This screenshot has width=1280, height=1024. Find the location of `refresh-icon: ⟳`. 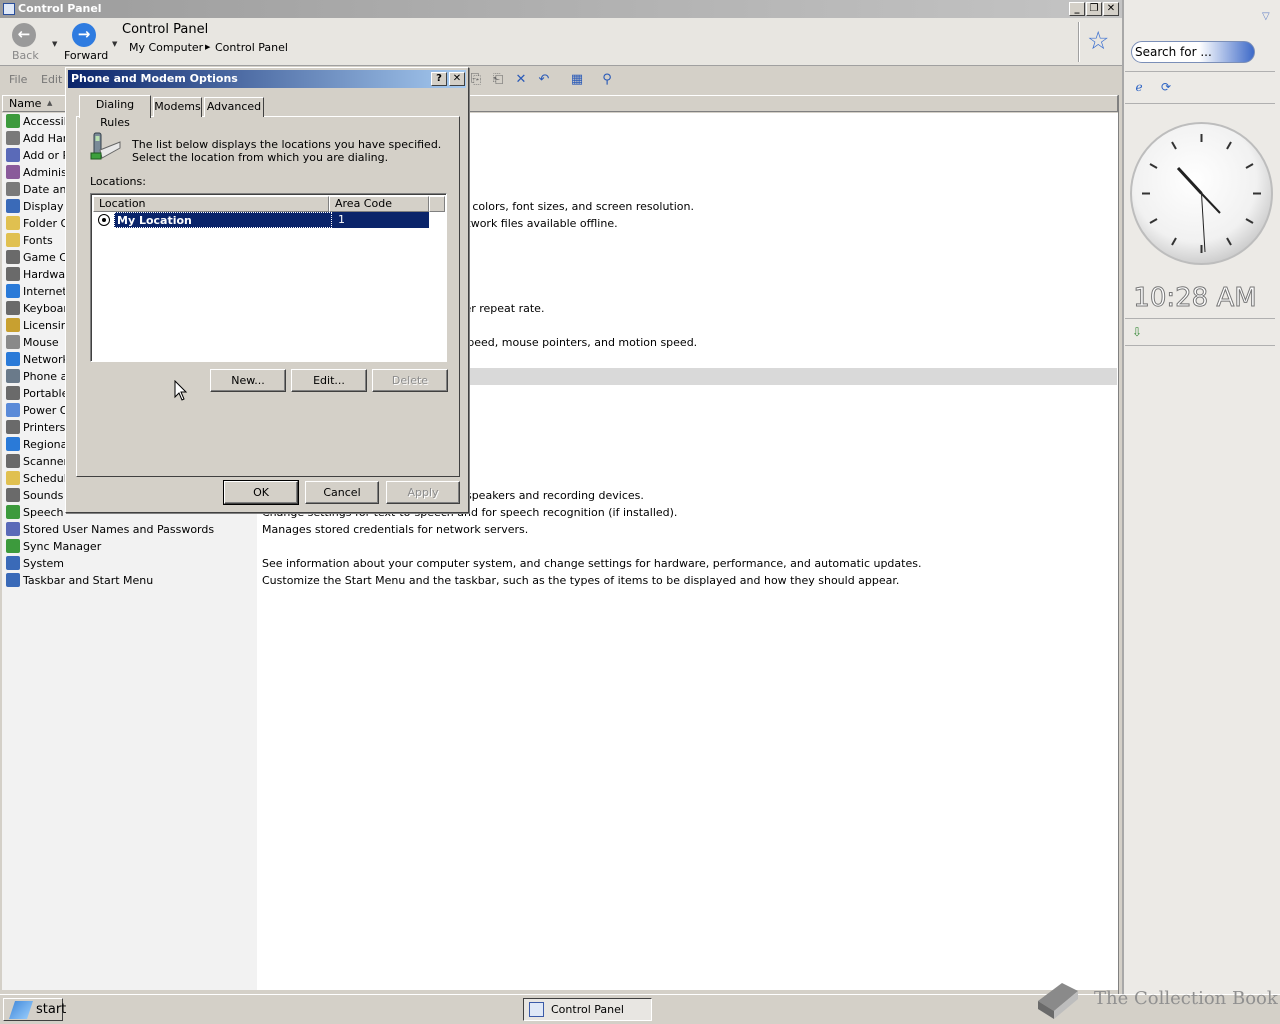

refresh-icon: ⟳ is located at coordinates (1166, 87).